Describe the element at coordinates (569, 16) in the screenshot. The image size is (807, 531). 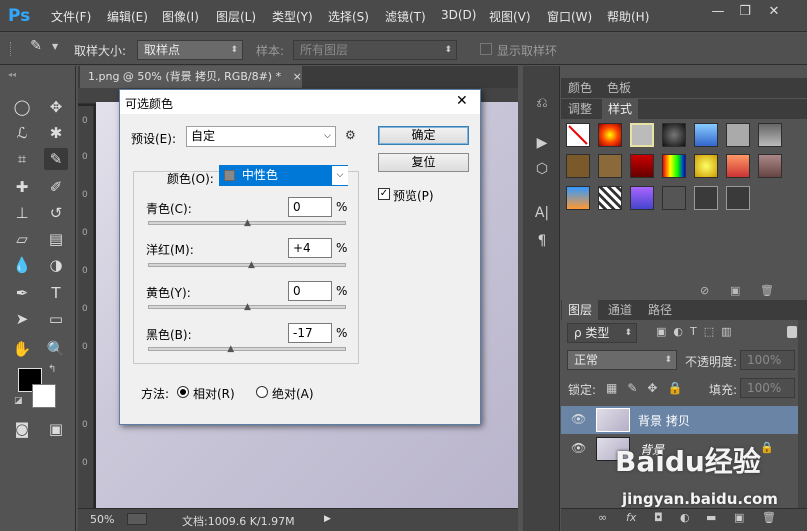
I see `menu-window: 窗口(W)` at that location.